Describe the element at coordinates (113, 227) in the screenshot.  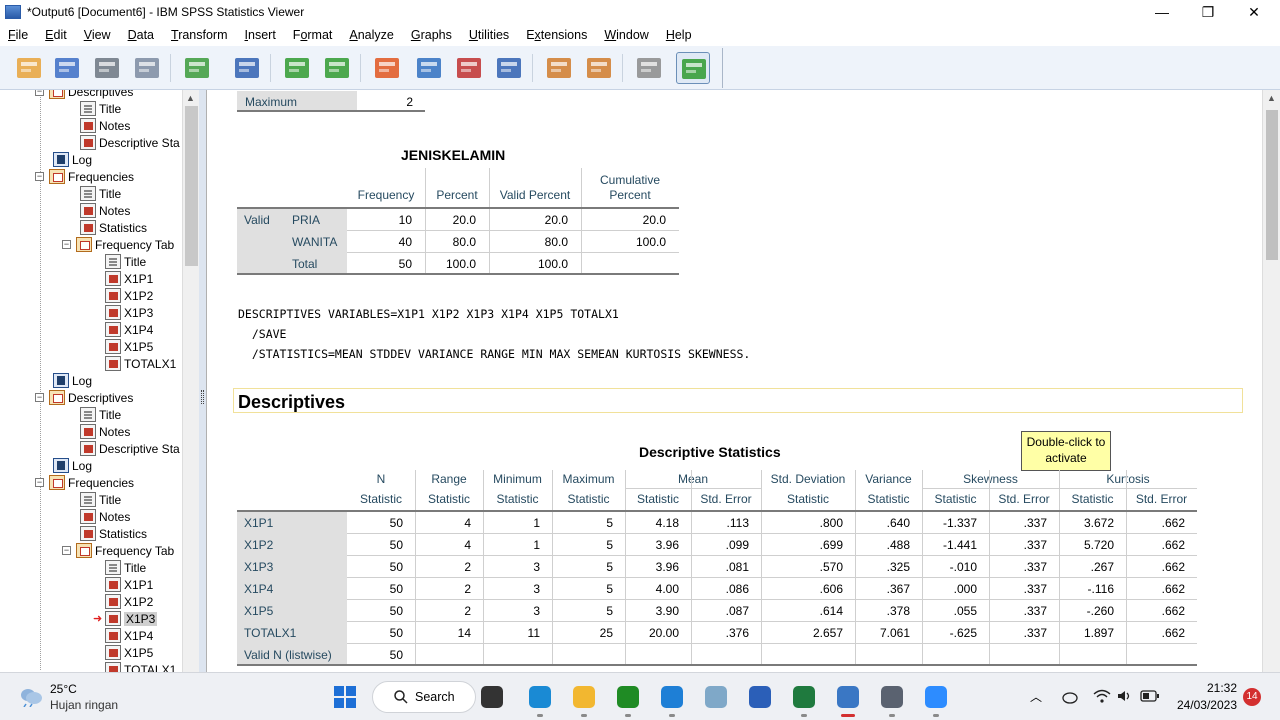
I see `outline-node: Statistics` at that location.